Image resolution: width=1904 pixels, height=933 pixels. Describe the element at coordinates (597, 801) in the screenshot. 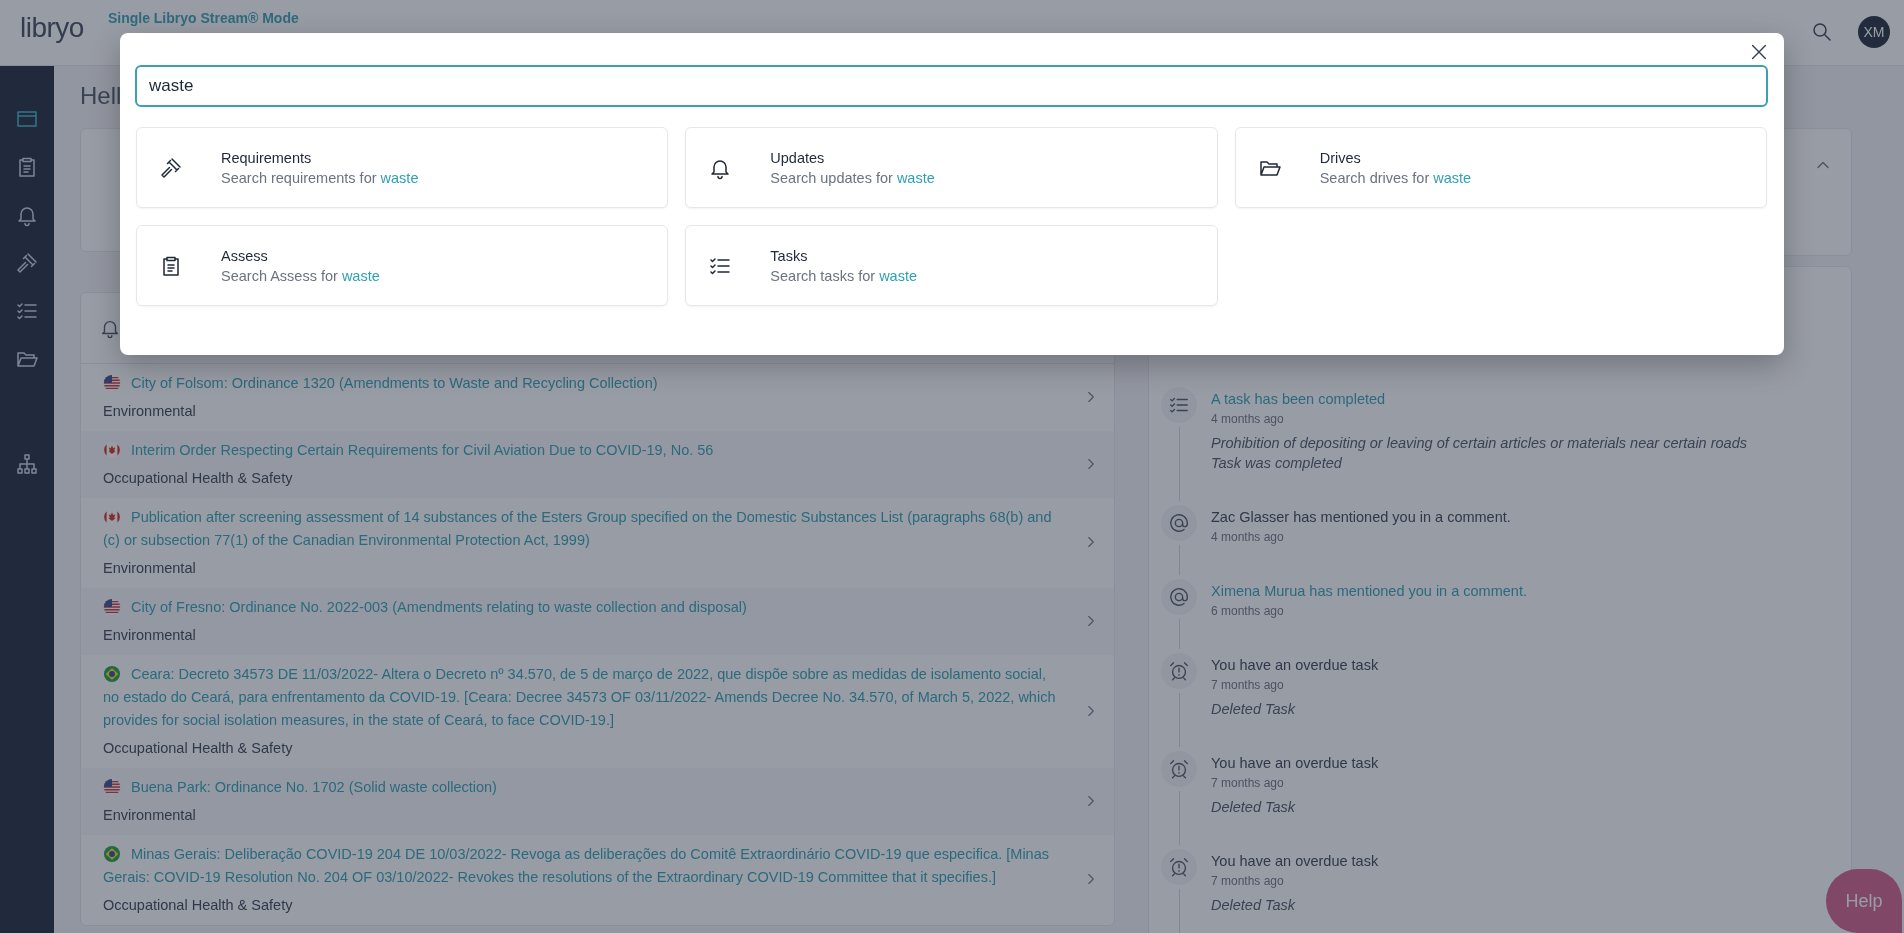

I see `update-row: Buena Park: Ordinance No. 1702 (Solid waste collection) Environmental` at that location.